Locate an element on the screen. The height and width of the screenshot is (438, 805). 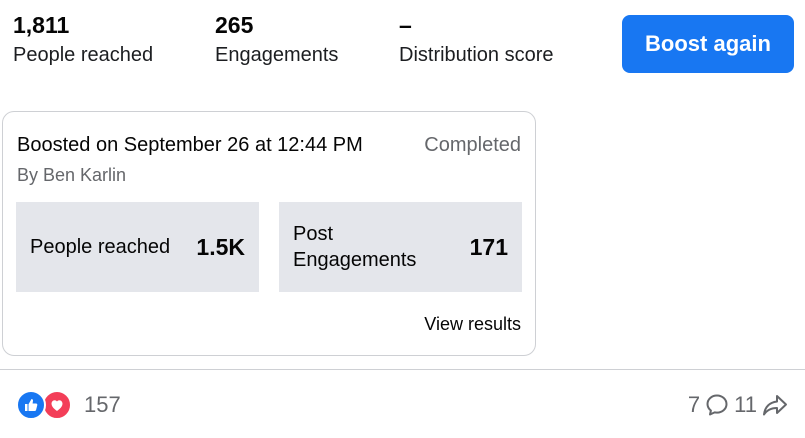
metric-label: Post Engagements is located at coordinates (355, 247).